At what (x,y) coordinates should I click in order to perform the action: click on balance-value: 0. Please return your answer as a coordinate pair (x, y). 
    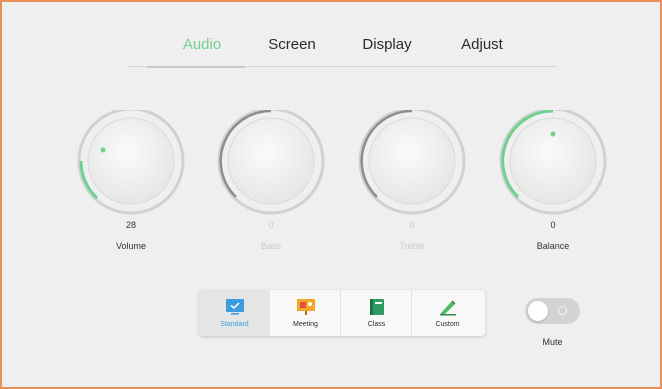
    Looking at the image, I should click on (553, 225).